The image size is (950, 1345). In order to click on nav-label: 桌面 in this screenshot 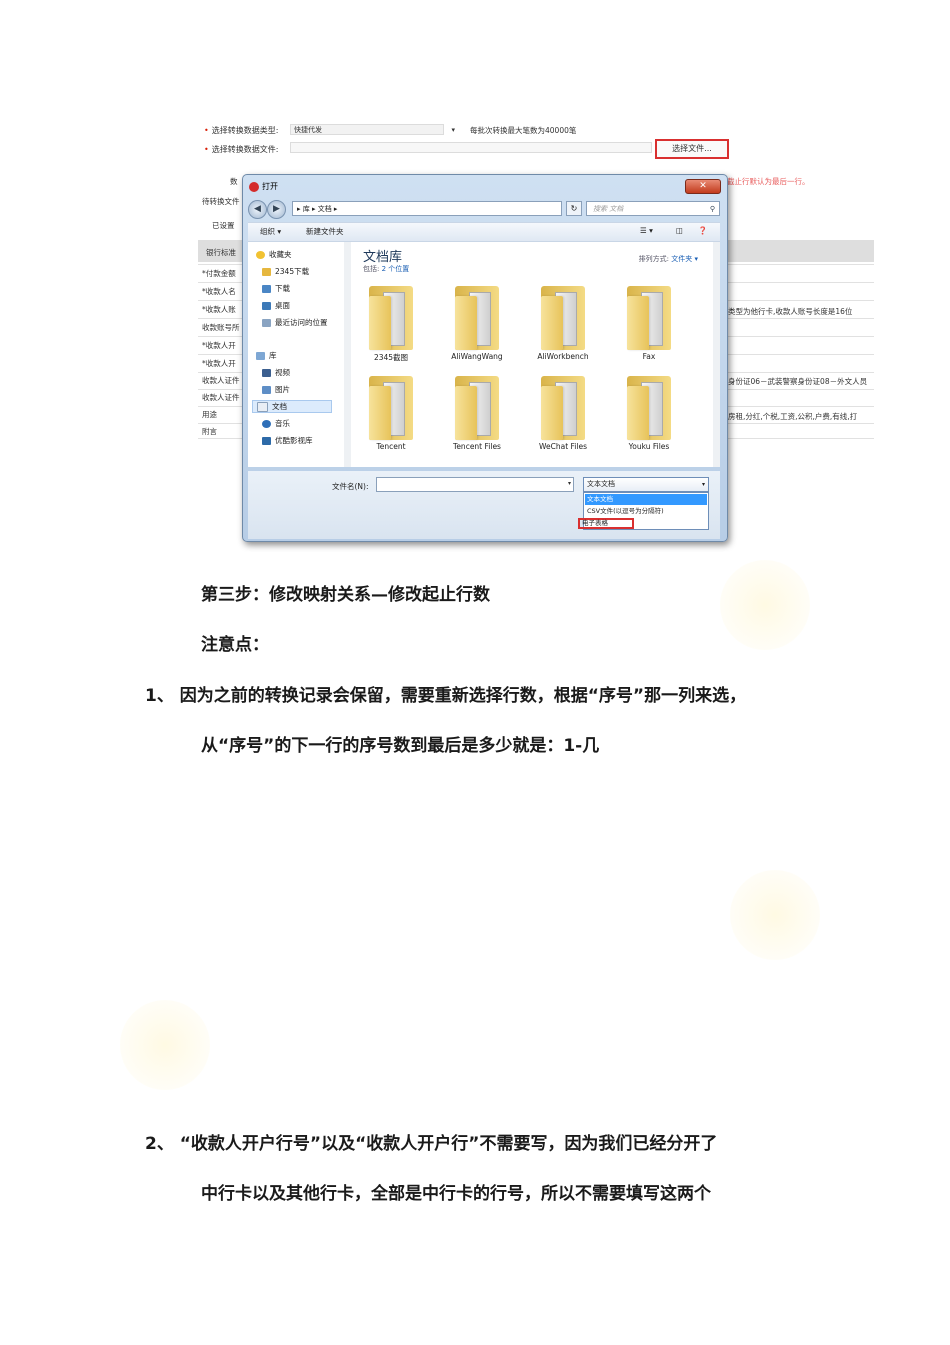, I will do `click(282, 305)`.